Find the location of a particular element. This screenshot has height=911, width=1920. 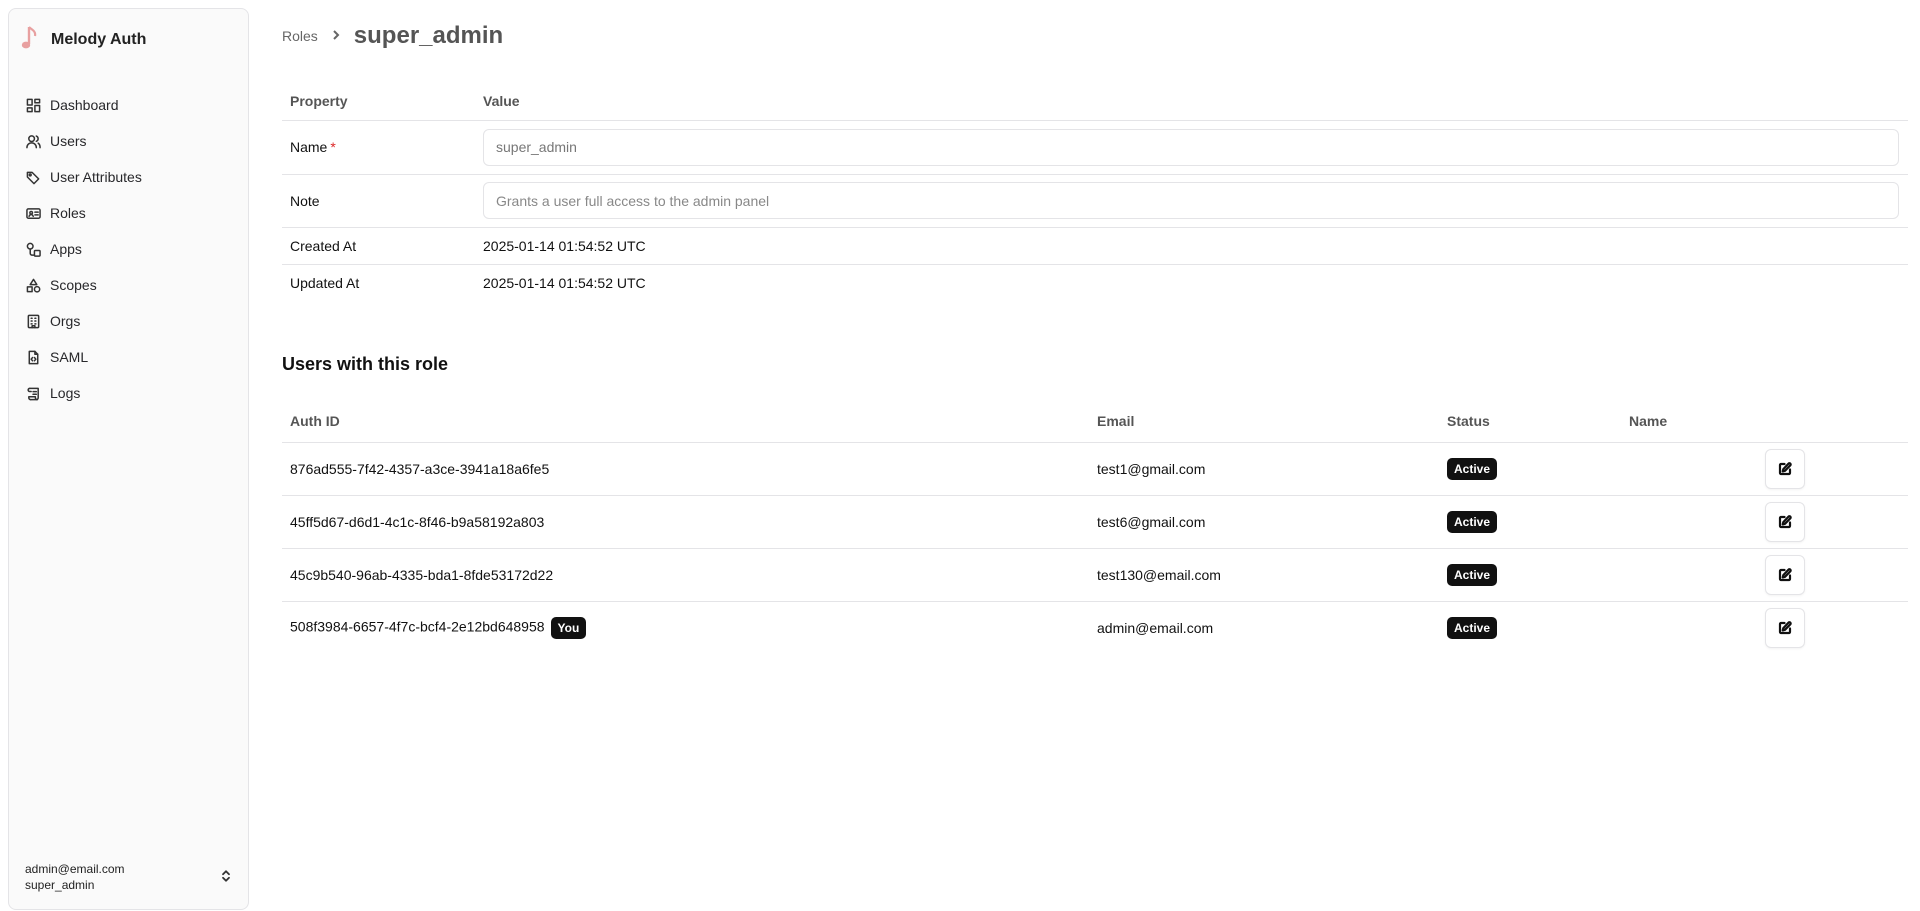

sidebar-item-orgs: Orgs is located at coordinates (129, 321).